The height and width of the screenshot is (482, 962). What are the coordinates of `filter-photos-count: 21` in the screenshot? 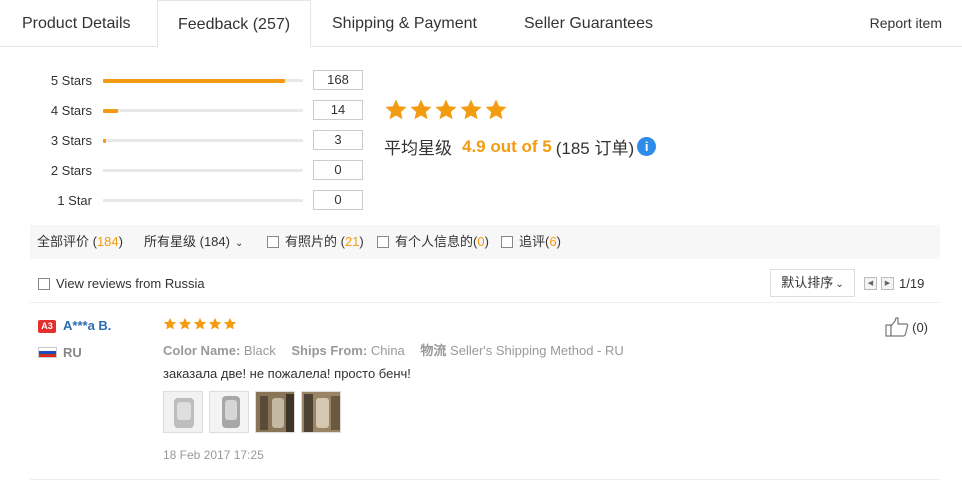 It's located at (352, 241).